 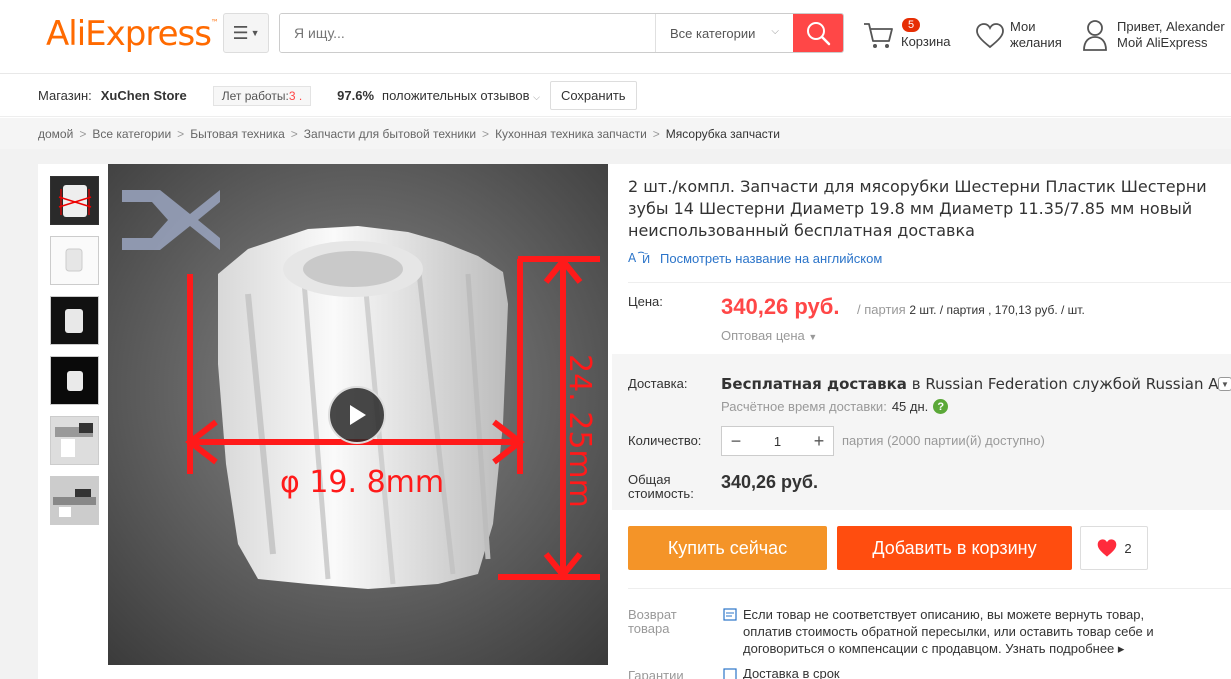 I want to click on breadcrumb-item: Запчасти для бытовой техники, so click(x=390, y=134).